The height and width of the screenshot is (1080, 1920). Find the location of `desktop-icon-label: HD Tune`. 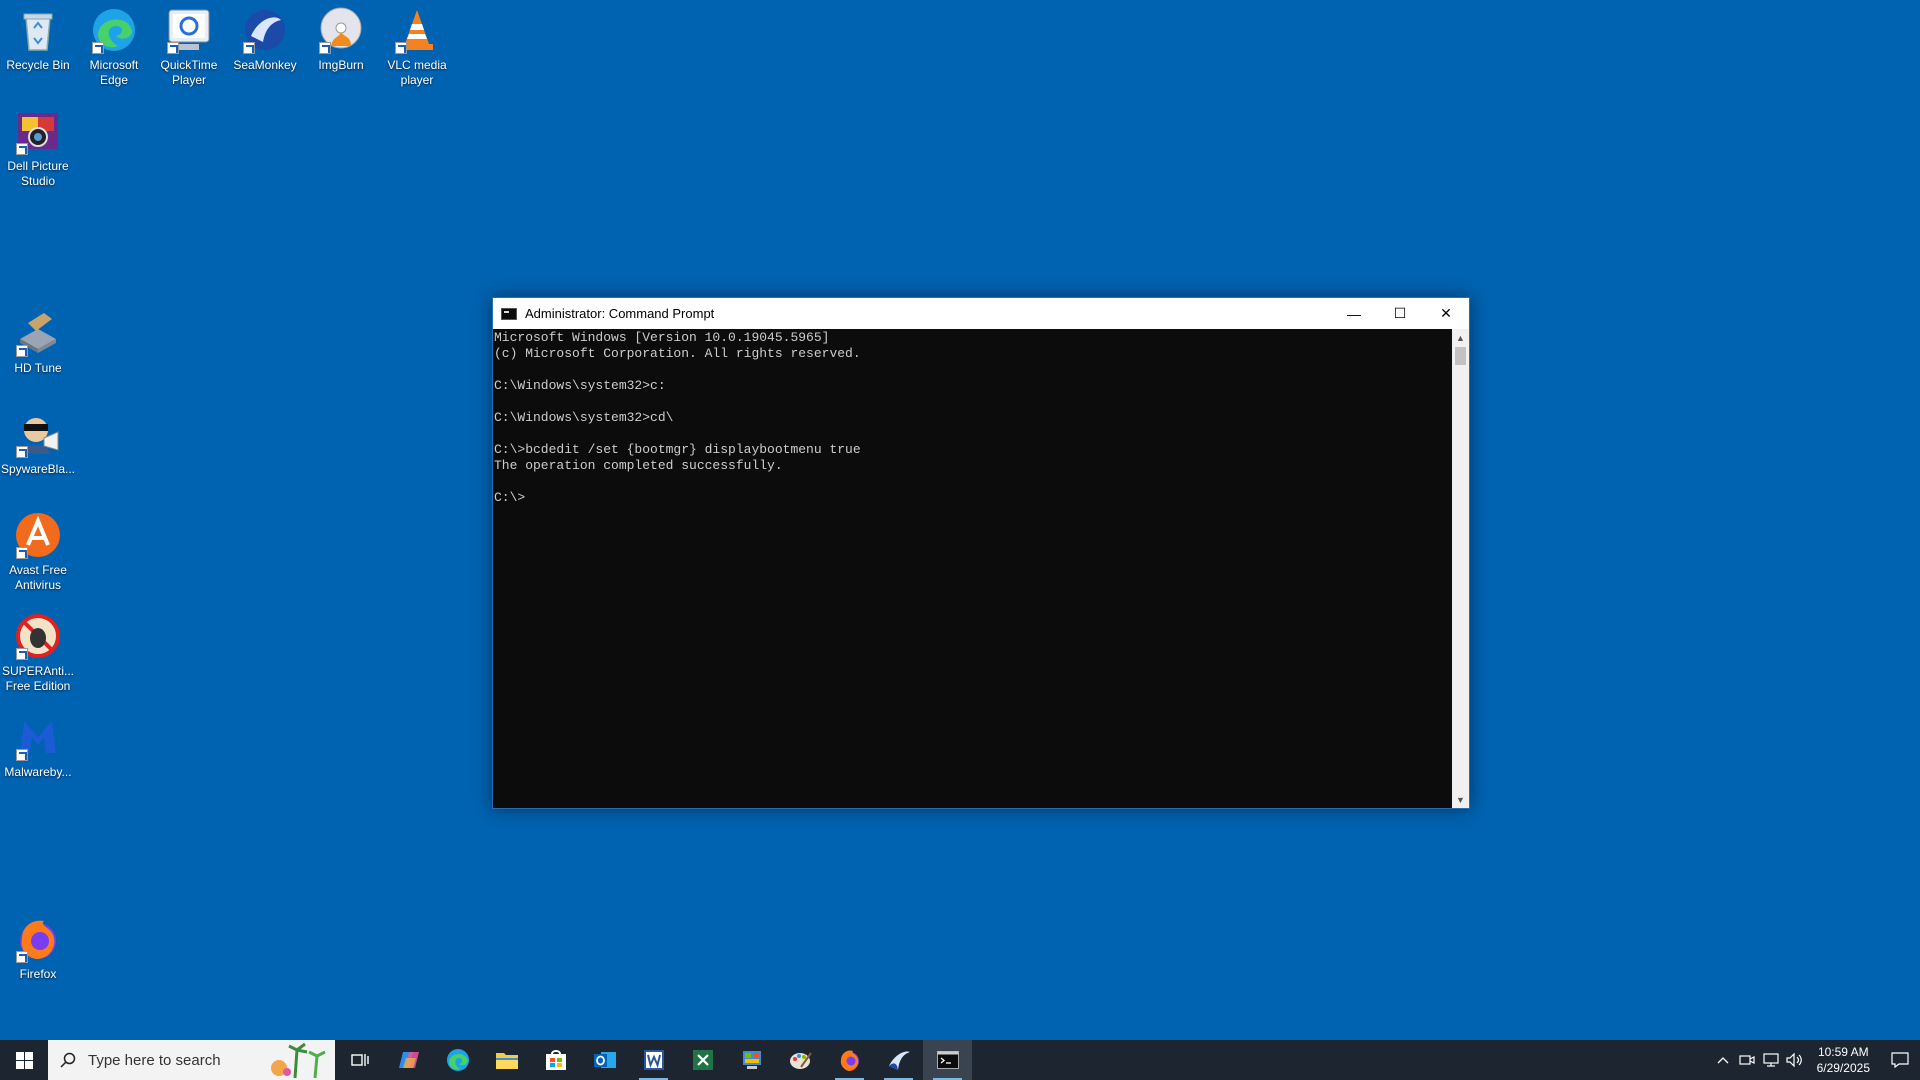

desktop-icon-label: HD Tune is located at coordinates (38, 368).